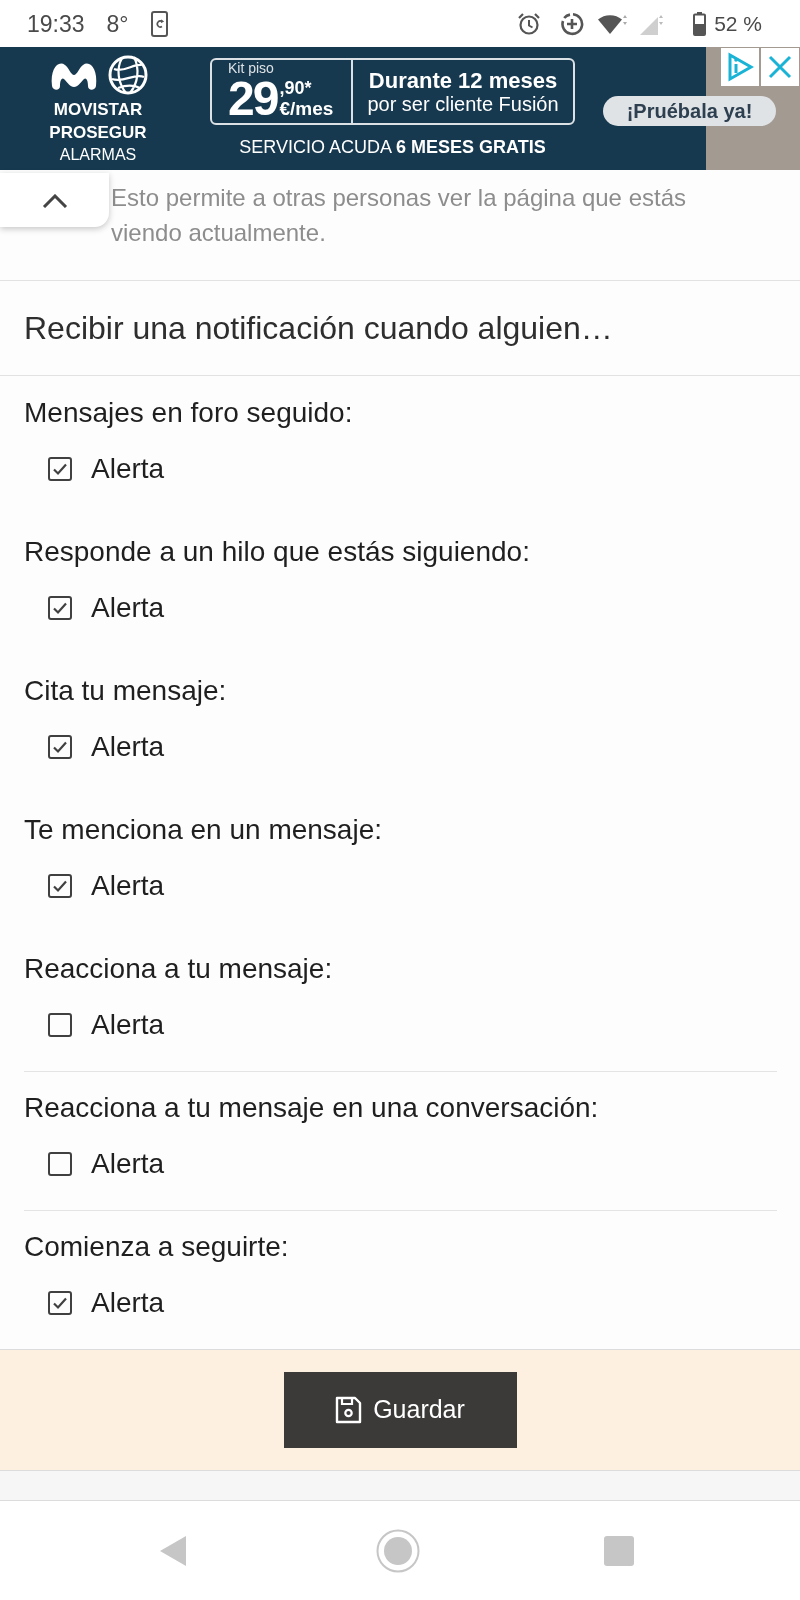  What do you see at coordinates (400, 1410) in the screenshot?
I see `save-button: Guardar` at bounding box center [400, 1410].